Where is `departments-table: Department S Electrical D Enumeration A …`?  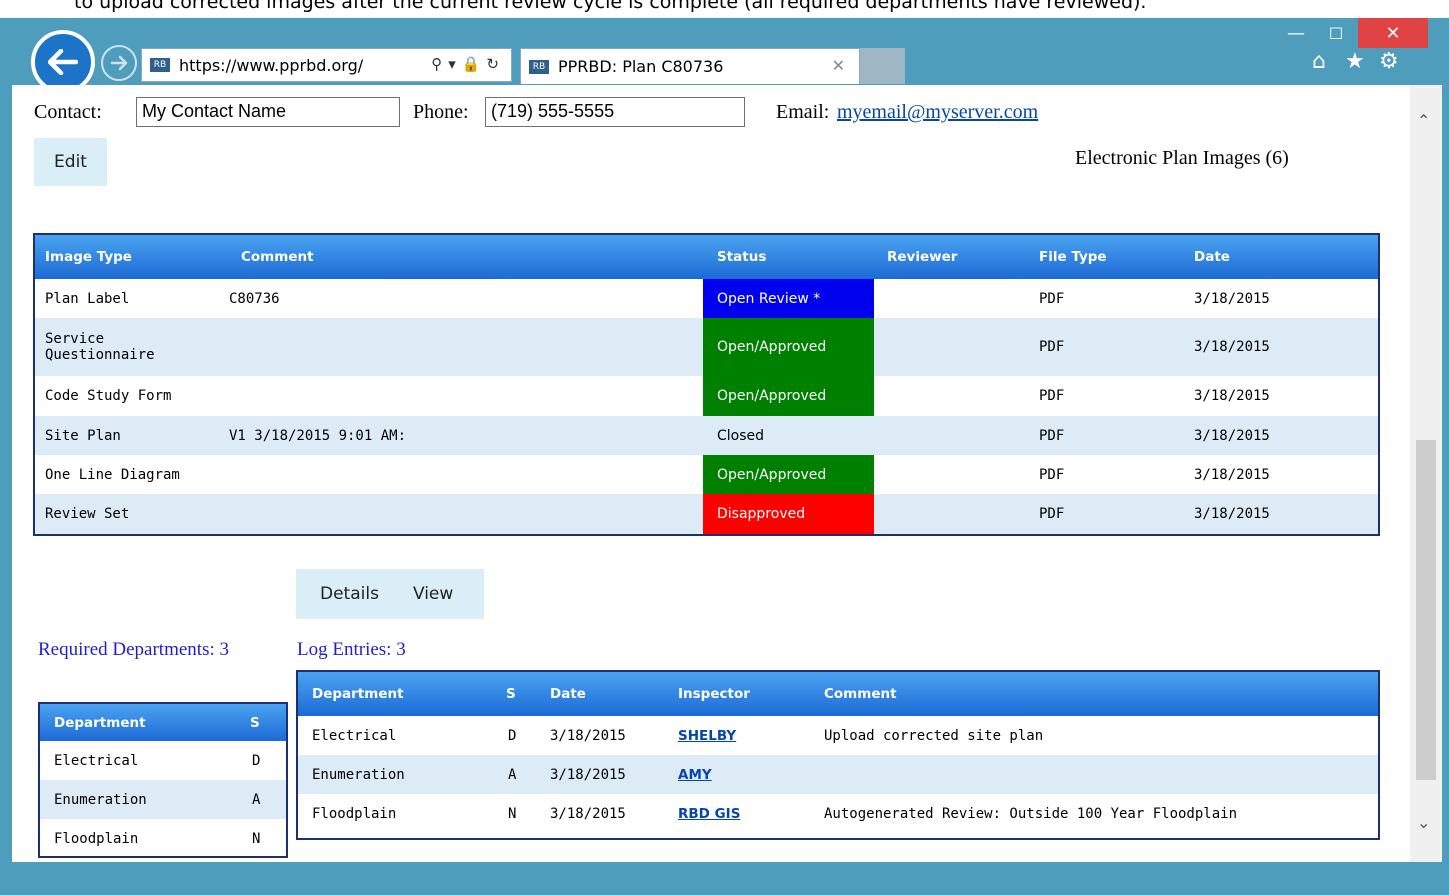 departments-table: Department S Electrical D Enumeration A … is located at coordinates (163, 780).